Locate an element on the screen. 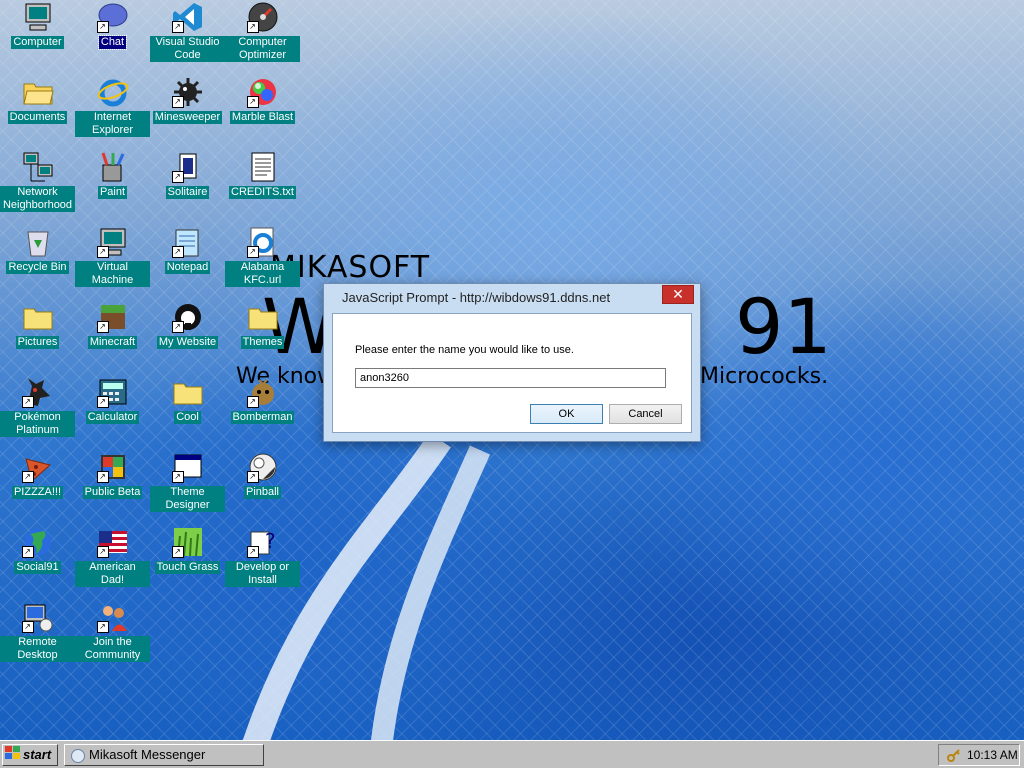 This screenshot has height=768, width=1024. wallpaper-big-right: 91 is located at coordinates (783, 326).